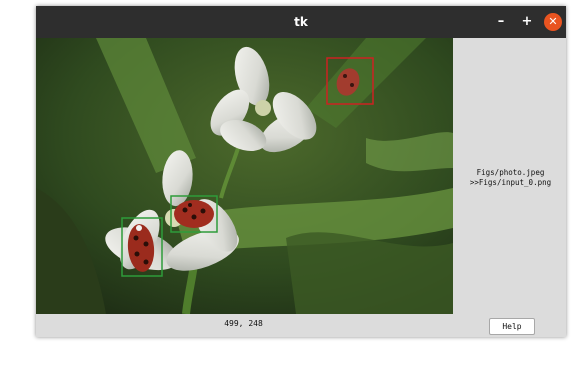  Describe the element at coordinates (301, 325) in the screenshot. I see `status-bar: 499, 248 Help` at that location.